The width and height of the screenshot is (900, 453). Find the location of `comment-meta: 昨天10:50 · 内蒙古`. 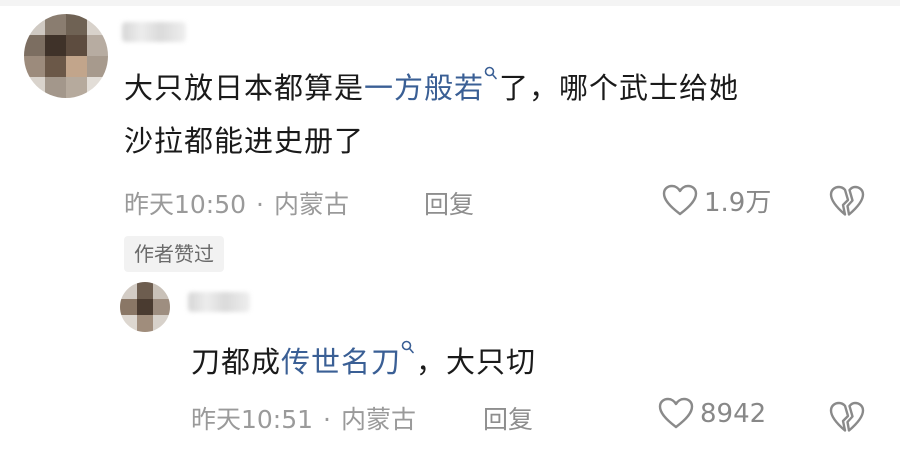

comment-meta: 昨天10:50 · 内蒙古 is located at coordinates (236, 203).